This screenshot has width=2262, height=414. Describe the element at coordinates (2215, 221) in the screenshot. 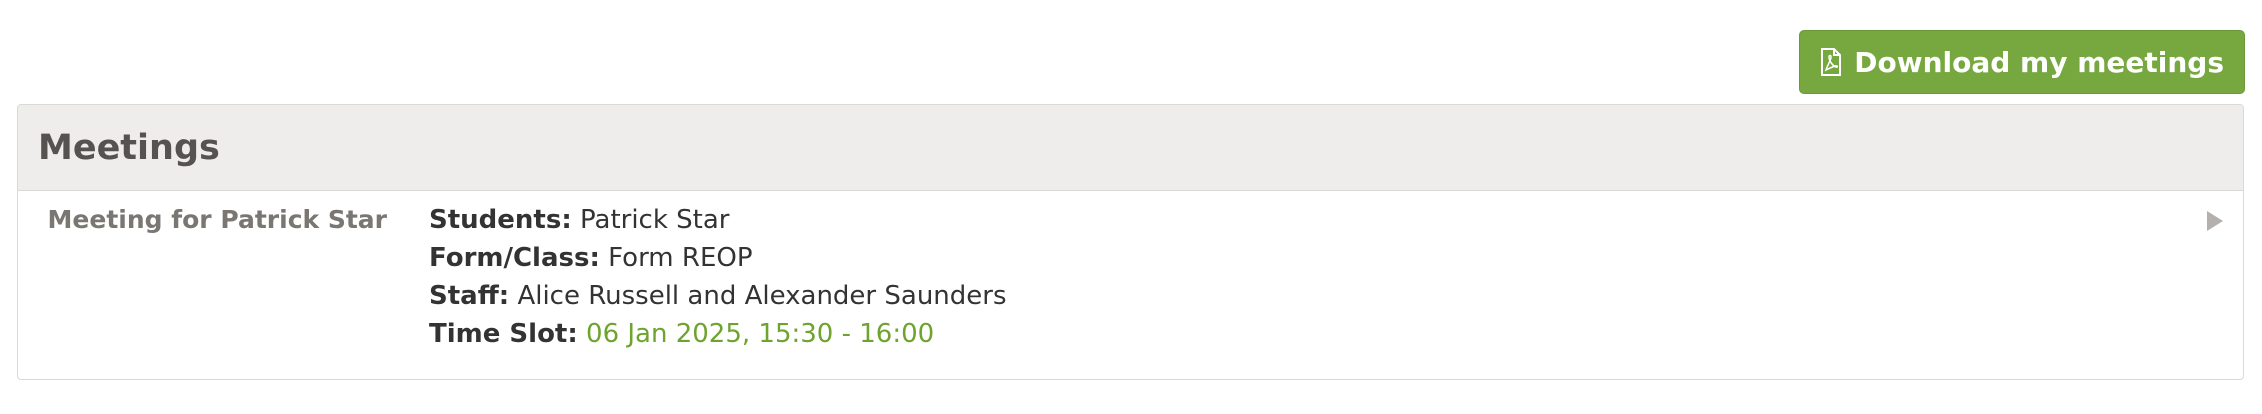

I see `play-arrow-icon` at that location.